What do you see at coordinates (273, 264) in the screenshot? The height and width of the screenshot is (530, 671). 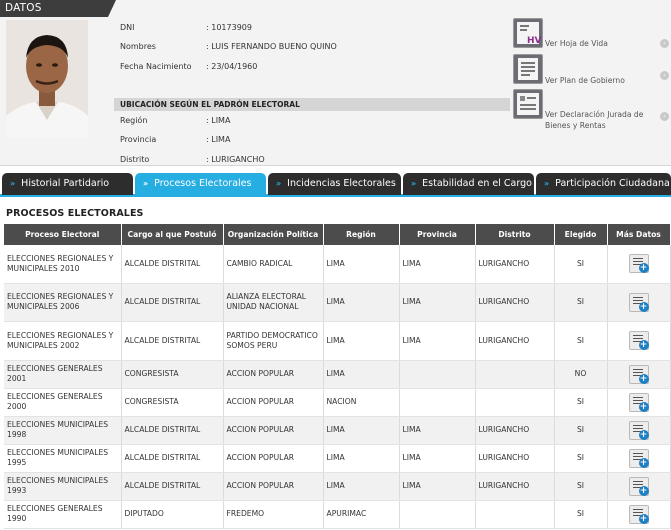 I see `table-cell: CAMBIO RADICAL` at bounding box center [273, 264].